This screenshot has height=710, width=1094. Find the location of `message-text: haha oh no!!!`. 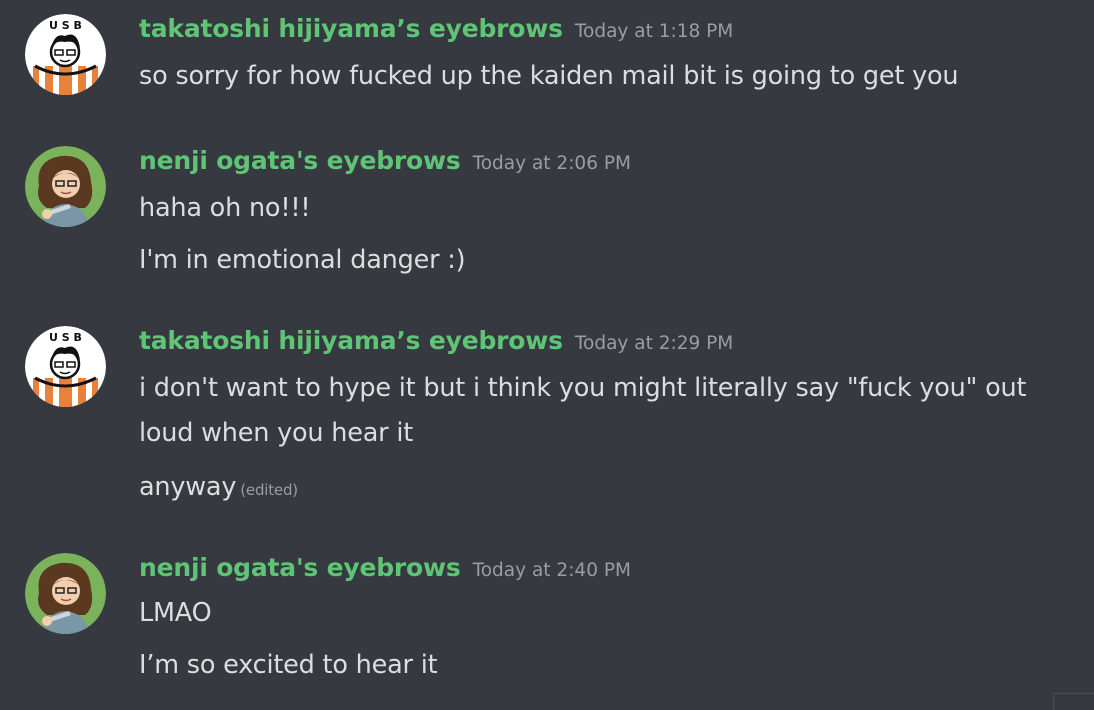

message-text: haha oh no!!! is located at coordinates (225, 208).